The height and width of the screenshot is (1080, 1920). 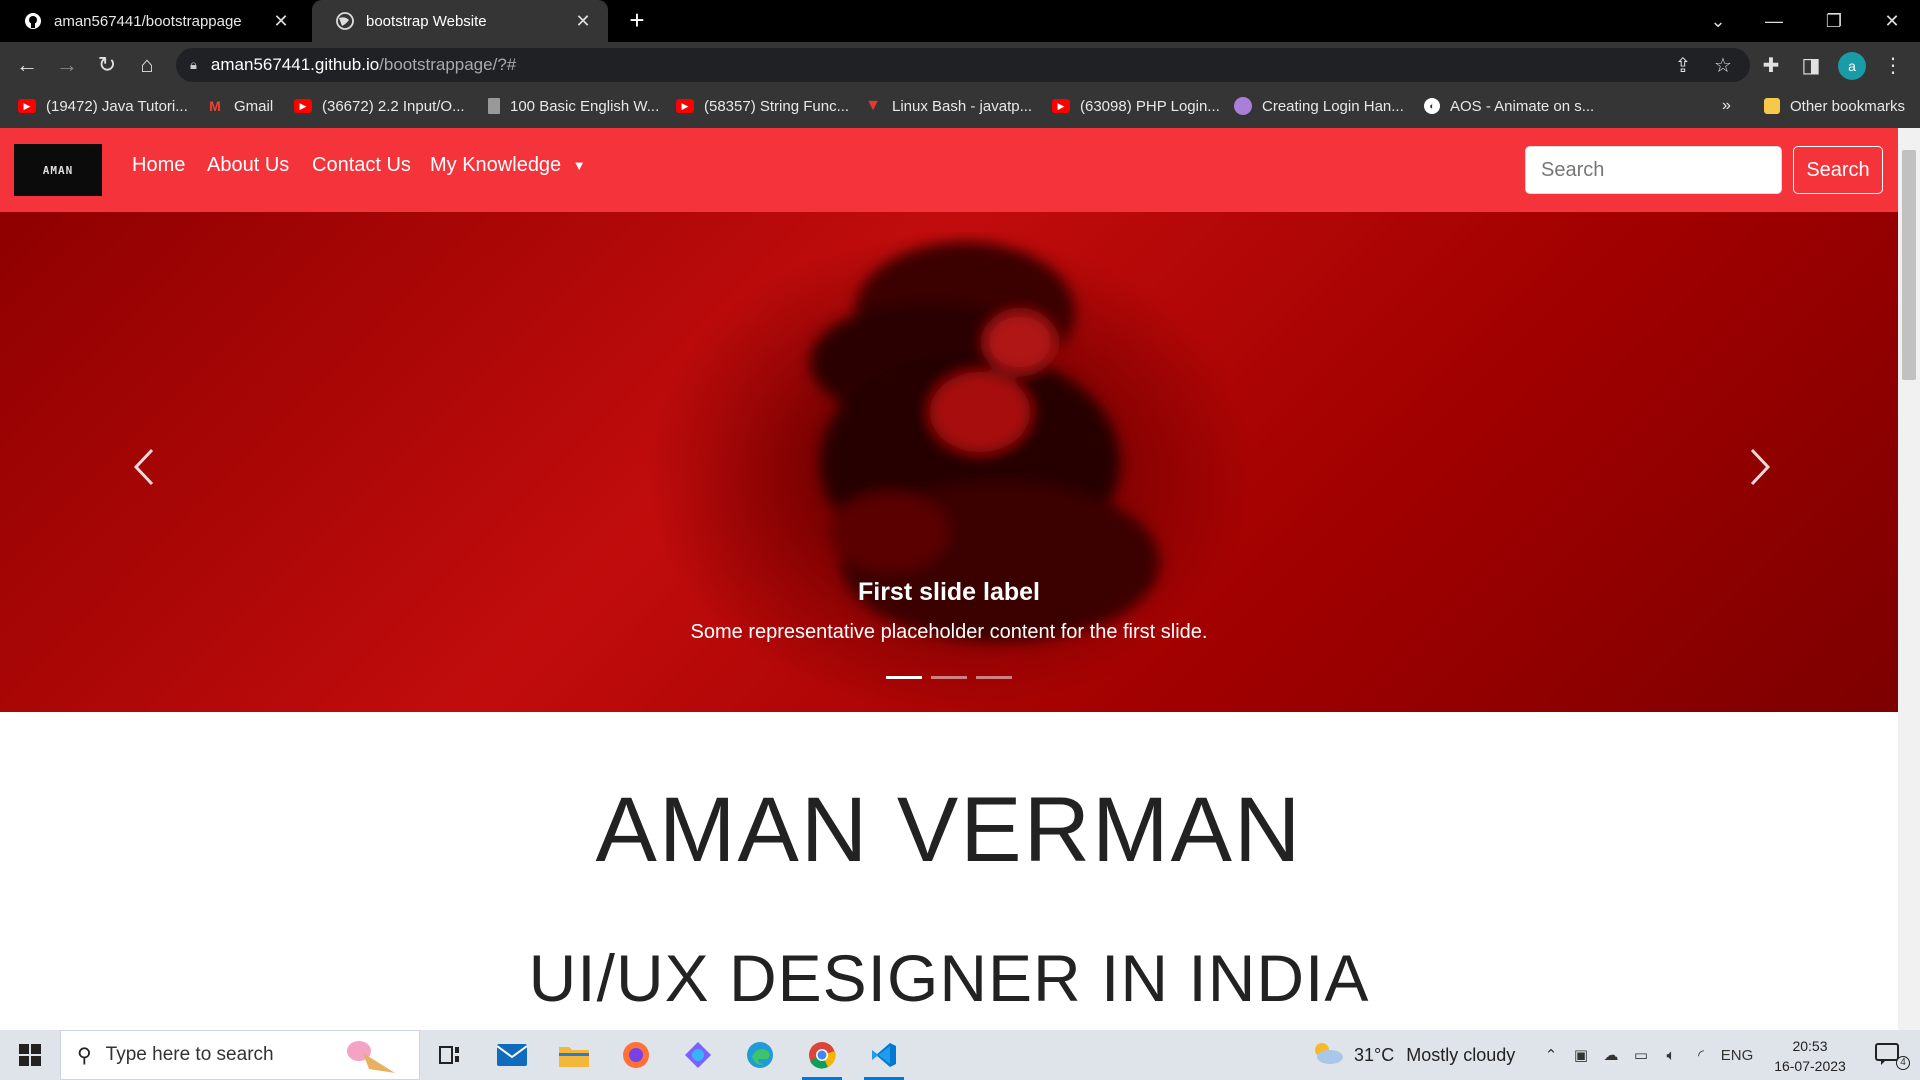 I want to click on menu-kebab-icon: ⋮, so click(x=1893, y=65).